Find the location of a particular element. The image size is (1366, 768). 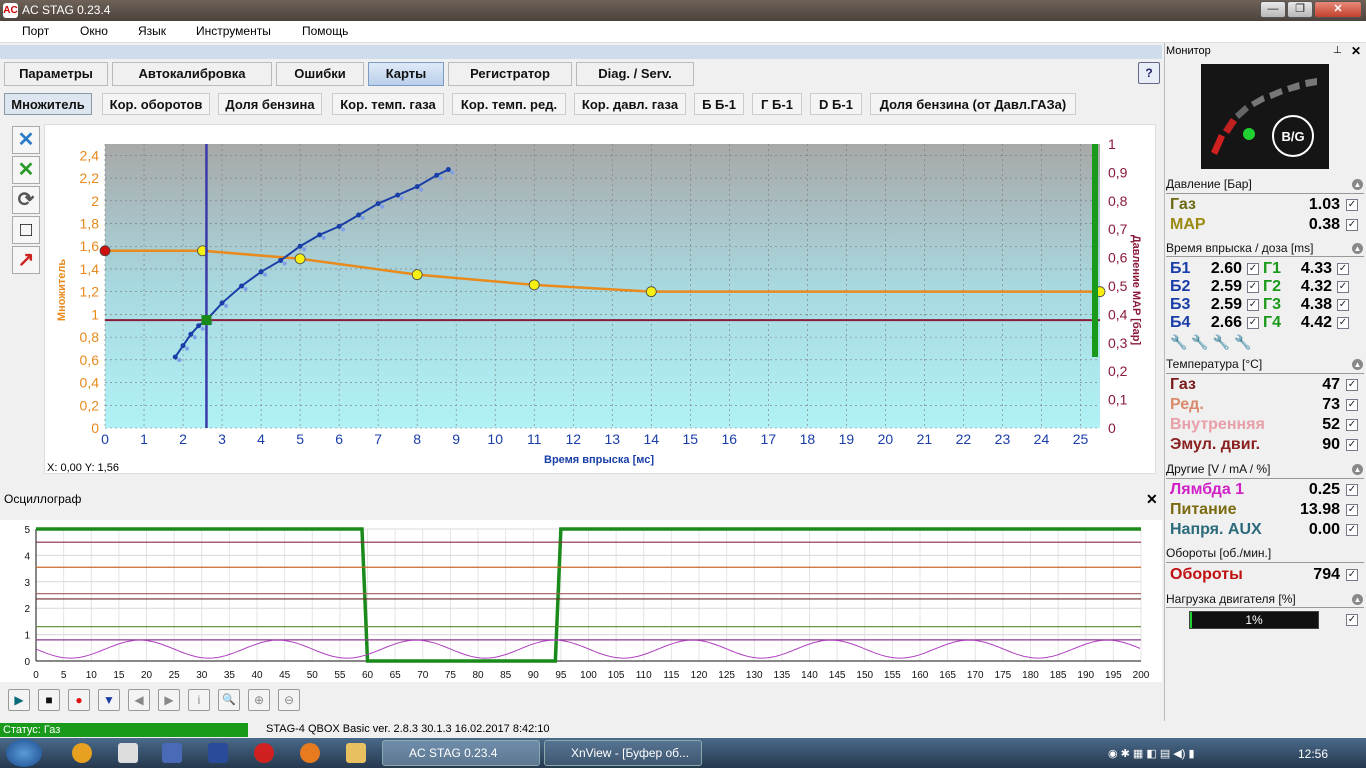

folder-icon is located at coordinates (356, 753).